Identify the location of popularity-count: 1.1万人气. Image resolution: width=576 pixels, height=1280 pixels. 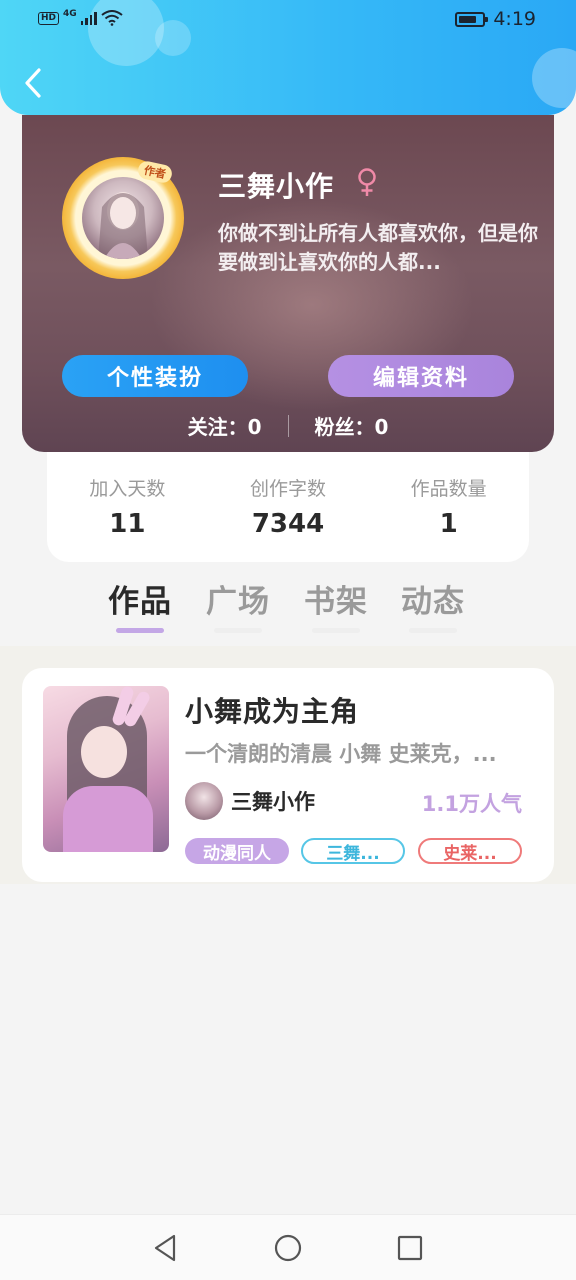
(471, 804).